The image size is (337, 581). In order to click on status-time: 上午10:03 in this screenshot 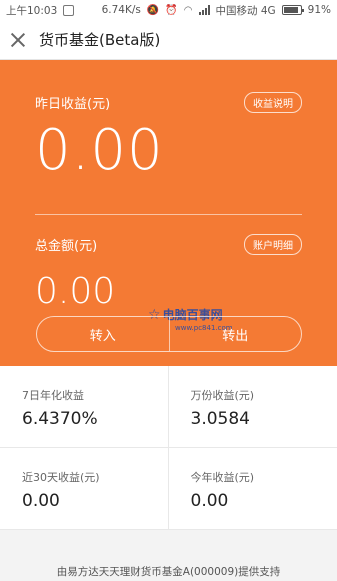, I will do `click(32, 10)`.